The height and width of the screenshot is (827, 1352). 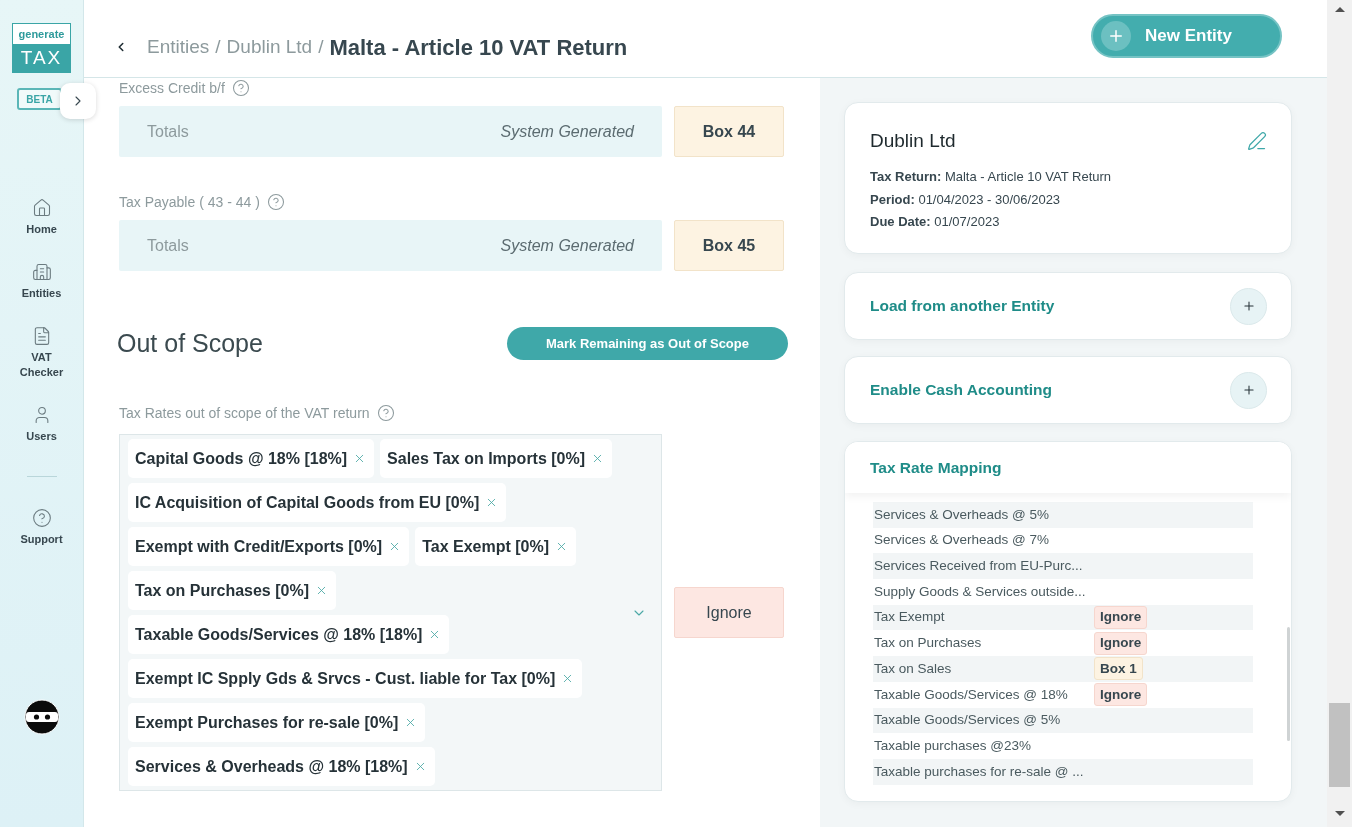 What do you see at coordinates (936, 467) in the screenshot?
I see `card-title: Tax Rate Mapping` at bounding box center [936, 467].